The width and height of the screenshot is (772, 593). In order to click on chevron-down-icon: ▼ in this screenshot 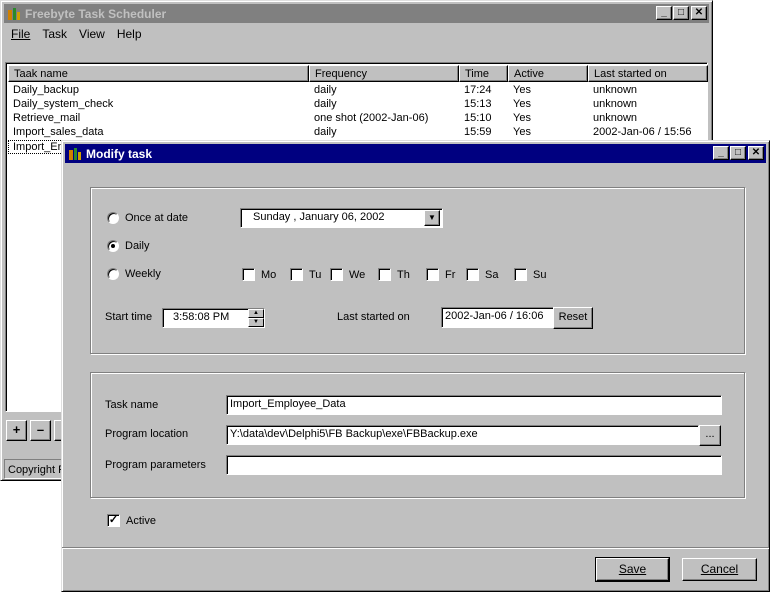, I will do `click(432, 218)`.